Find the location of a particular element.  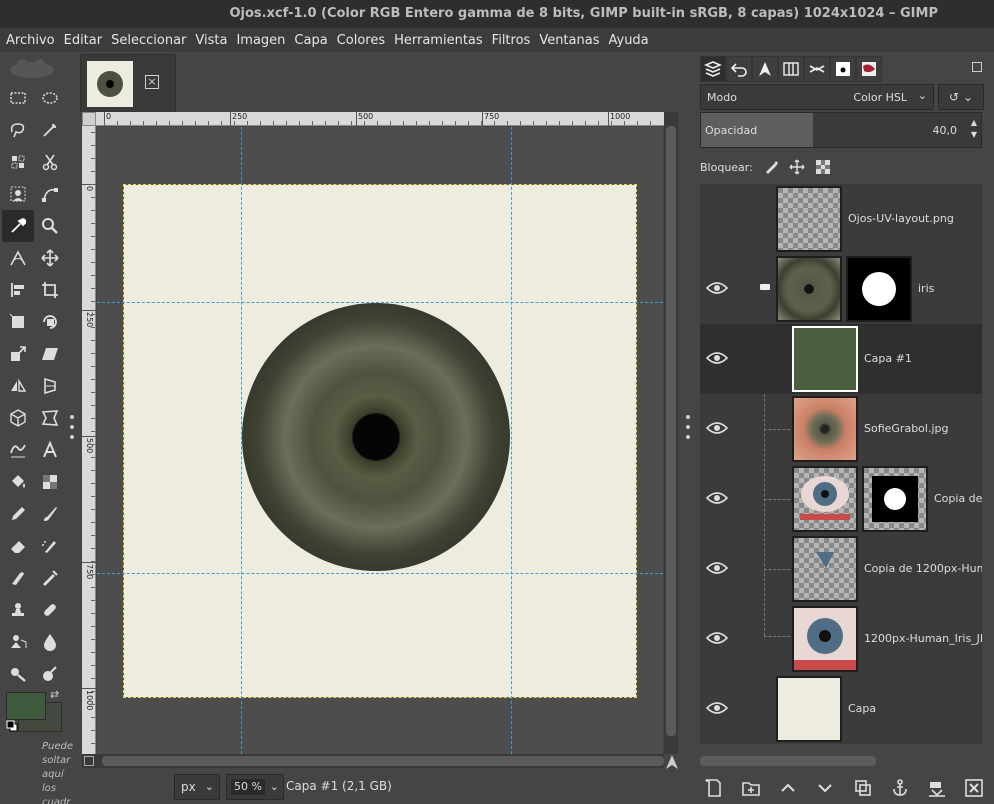

layer-mode-select: Modo Color HSL ⌄ is located at coordinates (817, 97).